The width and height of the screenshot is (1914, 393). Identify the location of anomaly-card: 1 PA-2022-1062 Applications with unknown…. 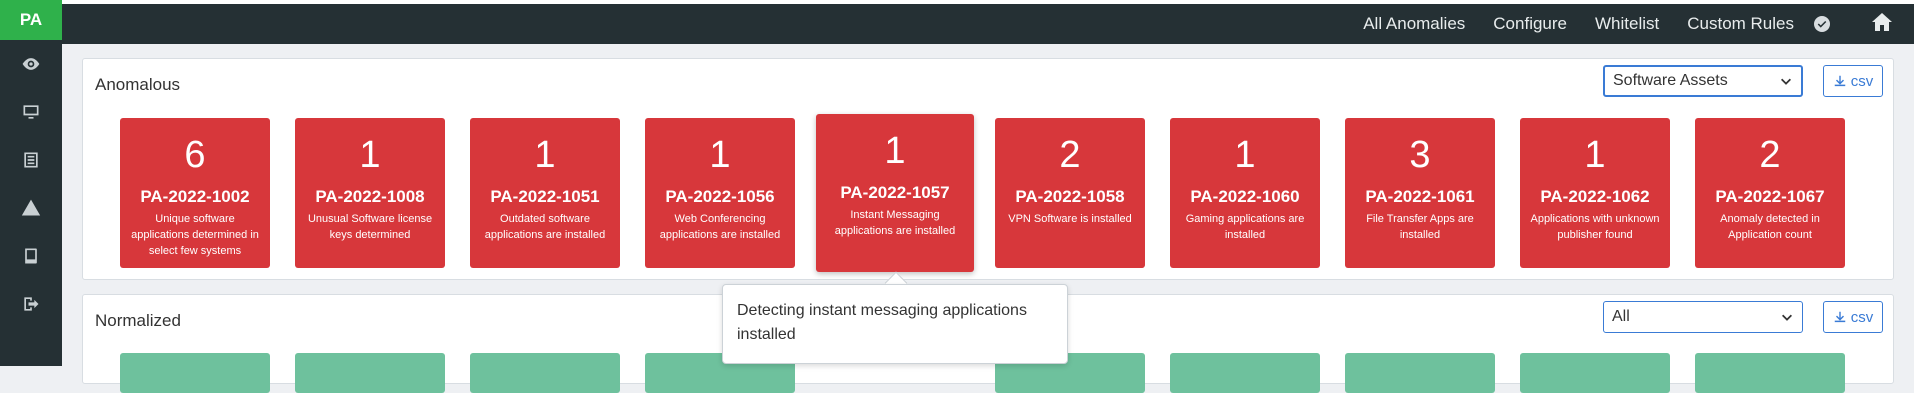
(1595, 193).